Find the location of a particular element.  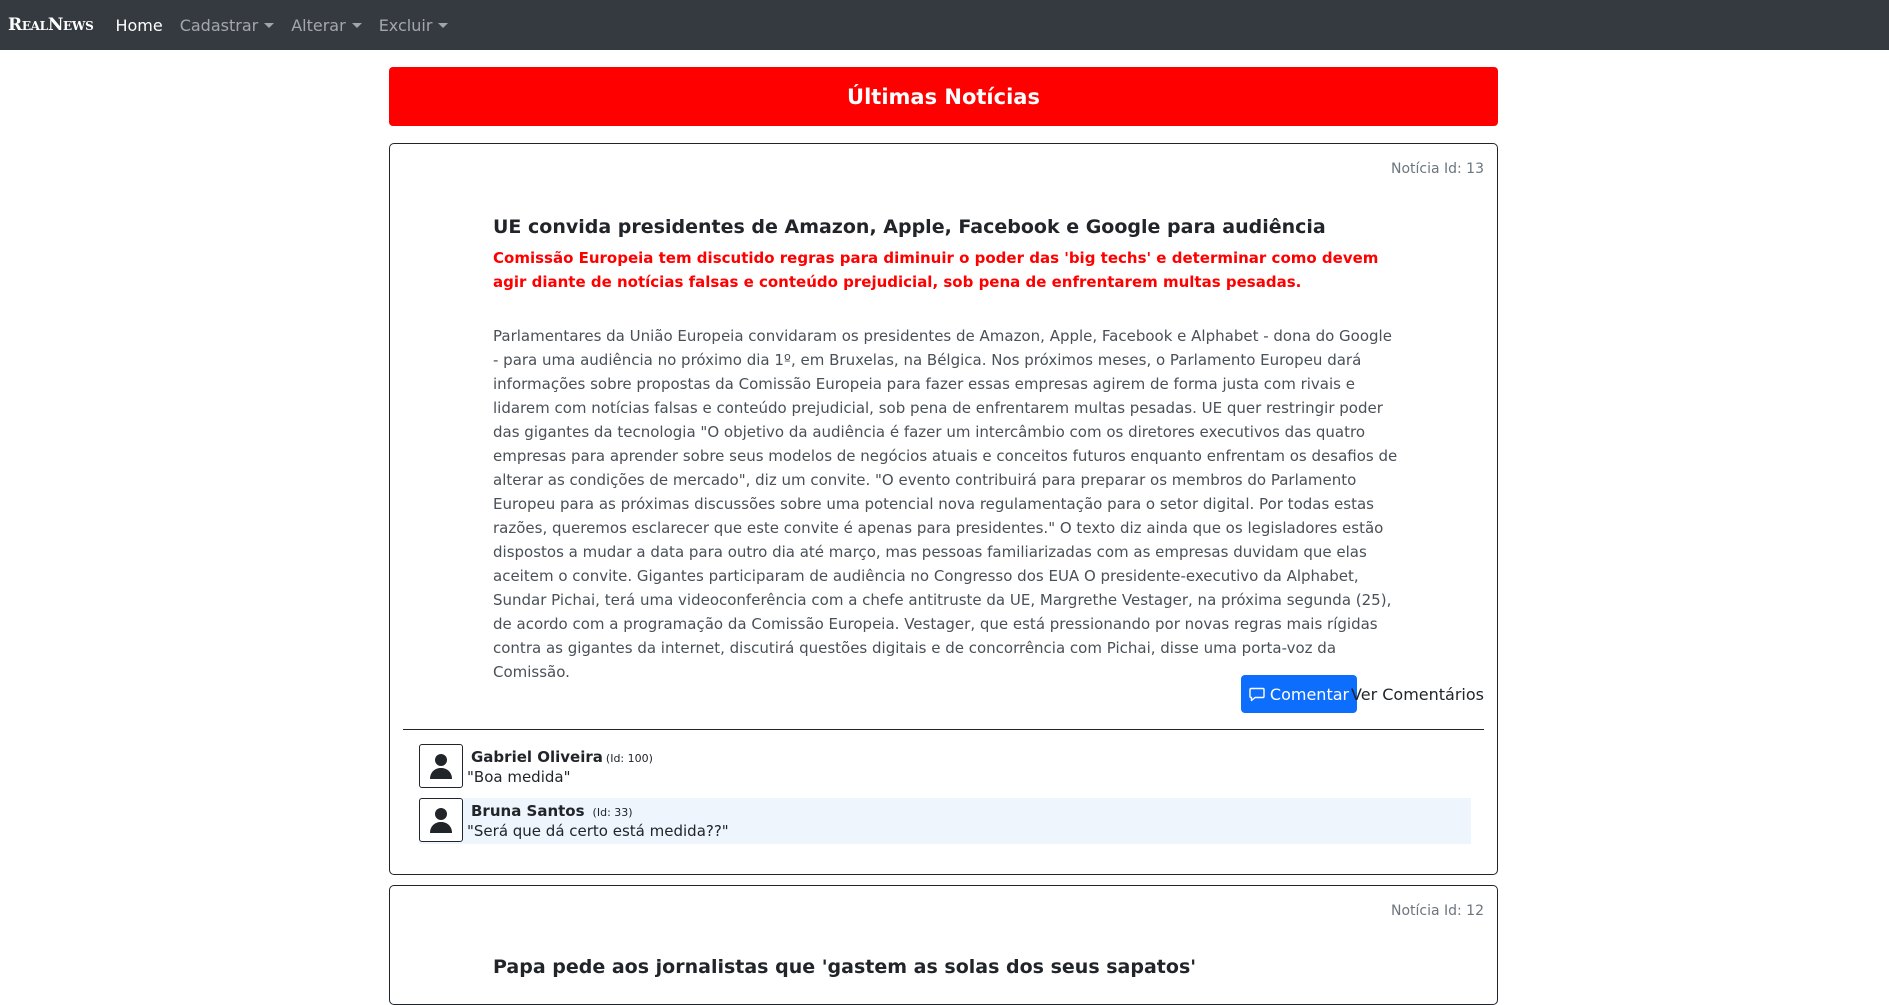

comment-author-id: (Id: 100) is located at coordinates (629, 758).